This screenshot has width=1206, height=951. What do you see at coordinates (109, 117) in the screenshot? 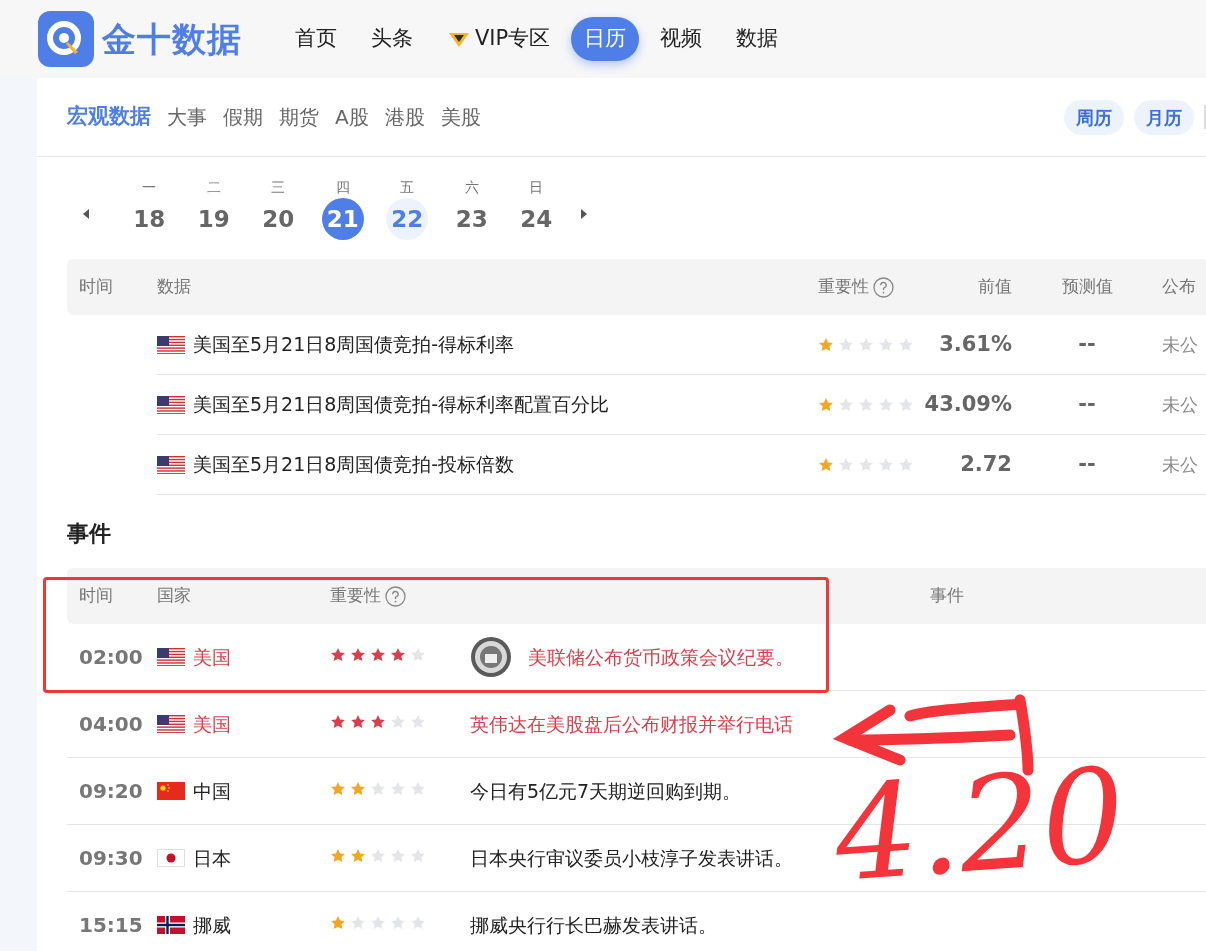
I see `category-tab: 宏观数据` at bounding box center [109, 117].